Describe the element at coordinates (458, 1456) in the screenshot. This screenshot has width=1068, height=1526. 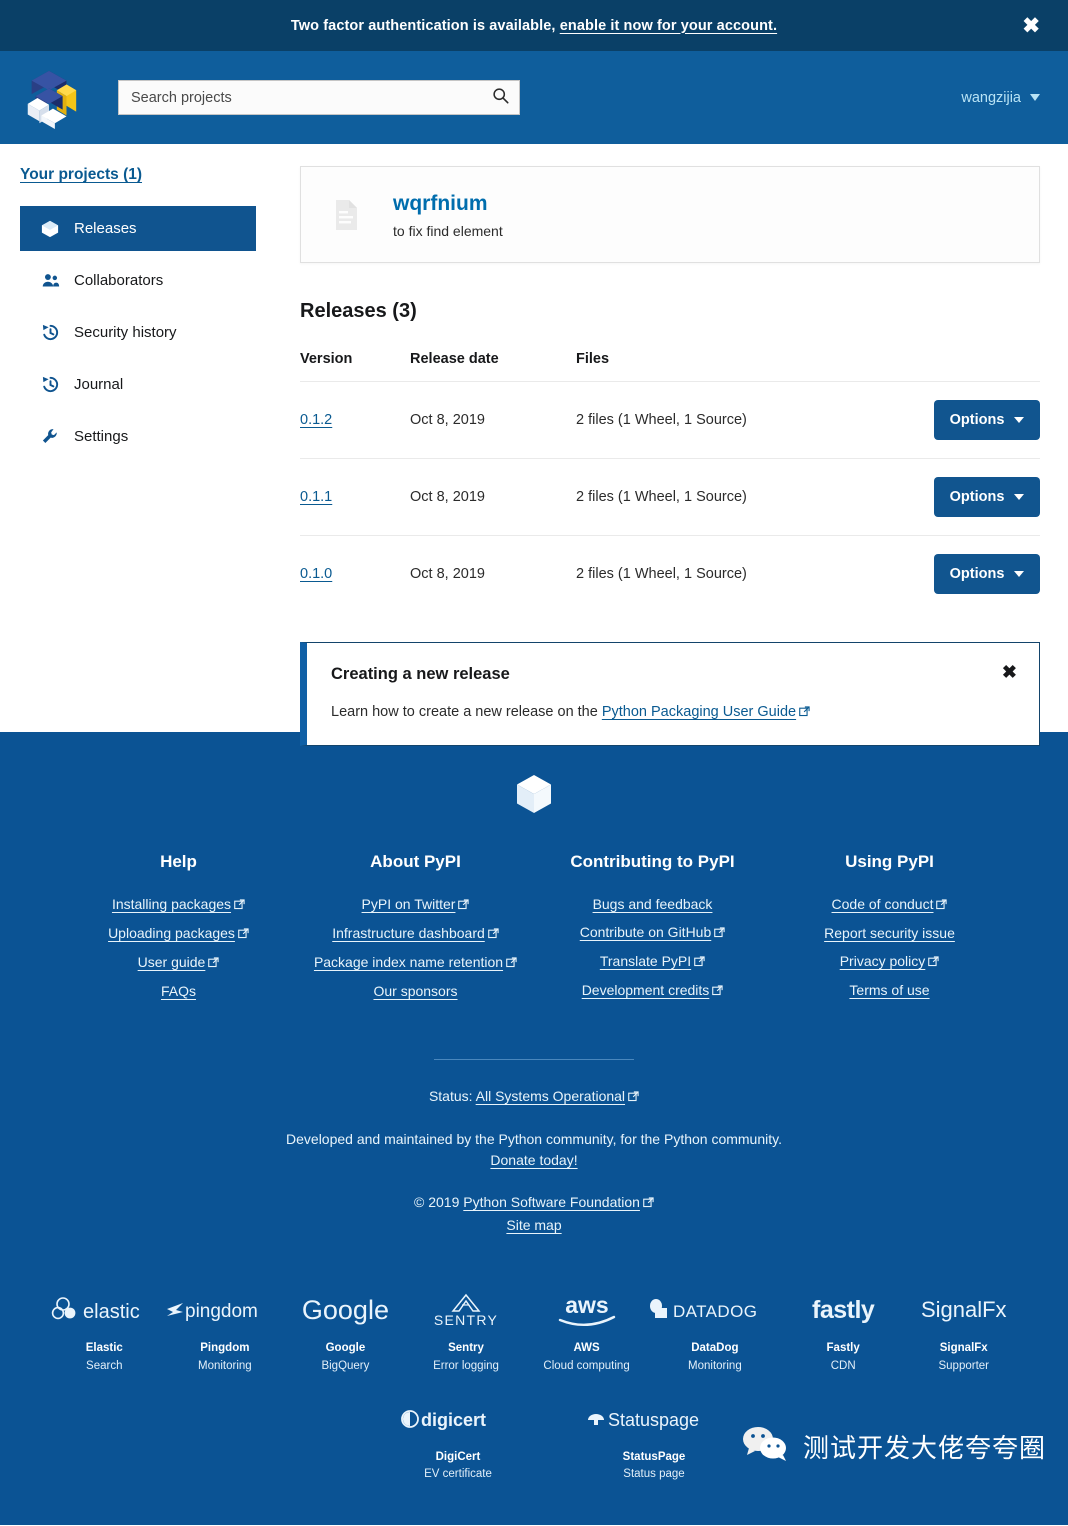
I see `sponsor-name: DigiCert` at that location.